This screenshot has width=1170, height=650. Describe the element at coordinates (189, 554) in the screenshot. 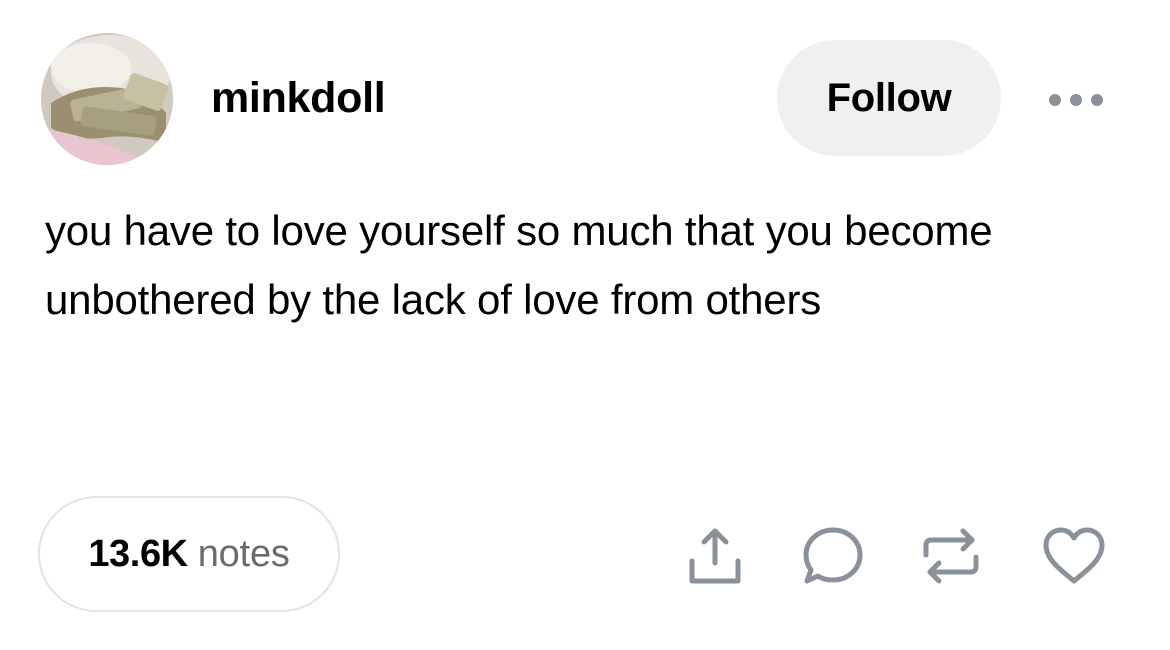

I see `notes-button: 13.6K notes` at that location.